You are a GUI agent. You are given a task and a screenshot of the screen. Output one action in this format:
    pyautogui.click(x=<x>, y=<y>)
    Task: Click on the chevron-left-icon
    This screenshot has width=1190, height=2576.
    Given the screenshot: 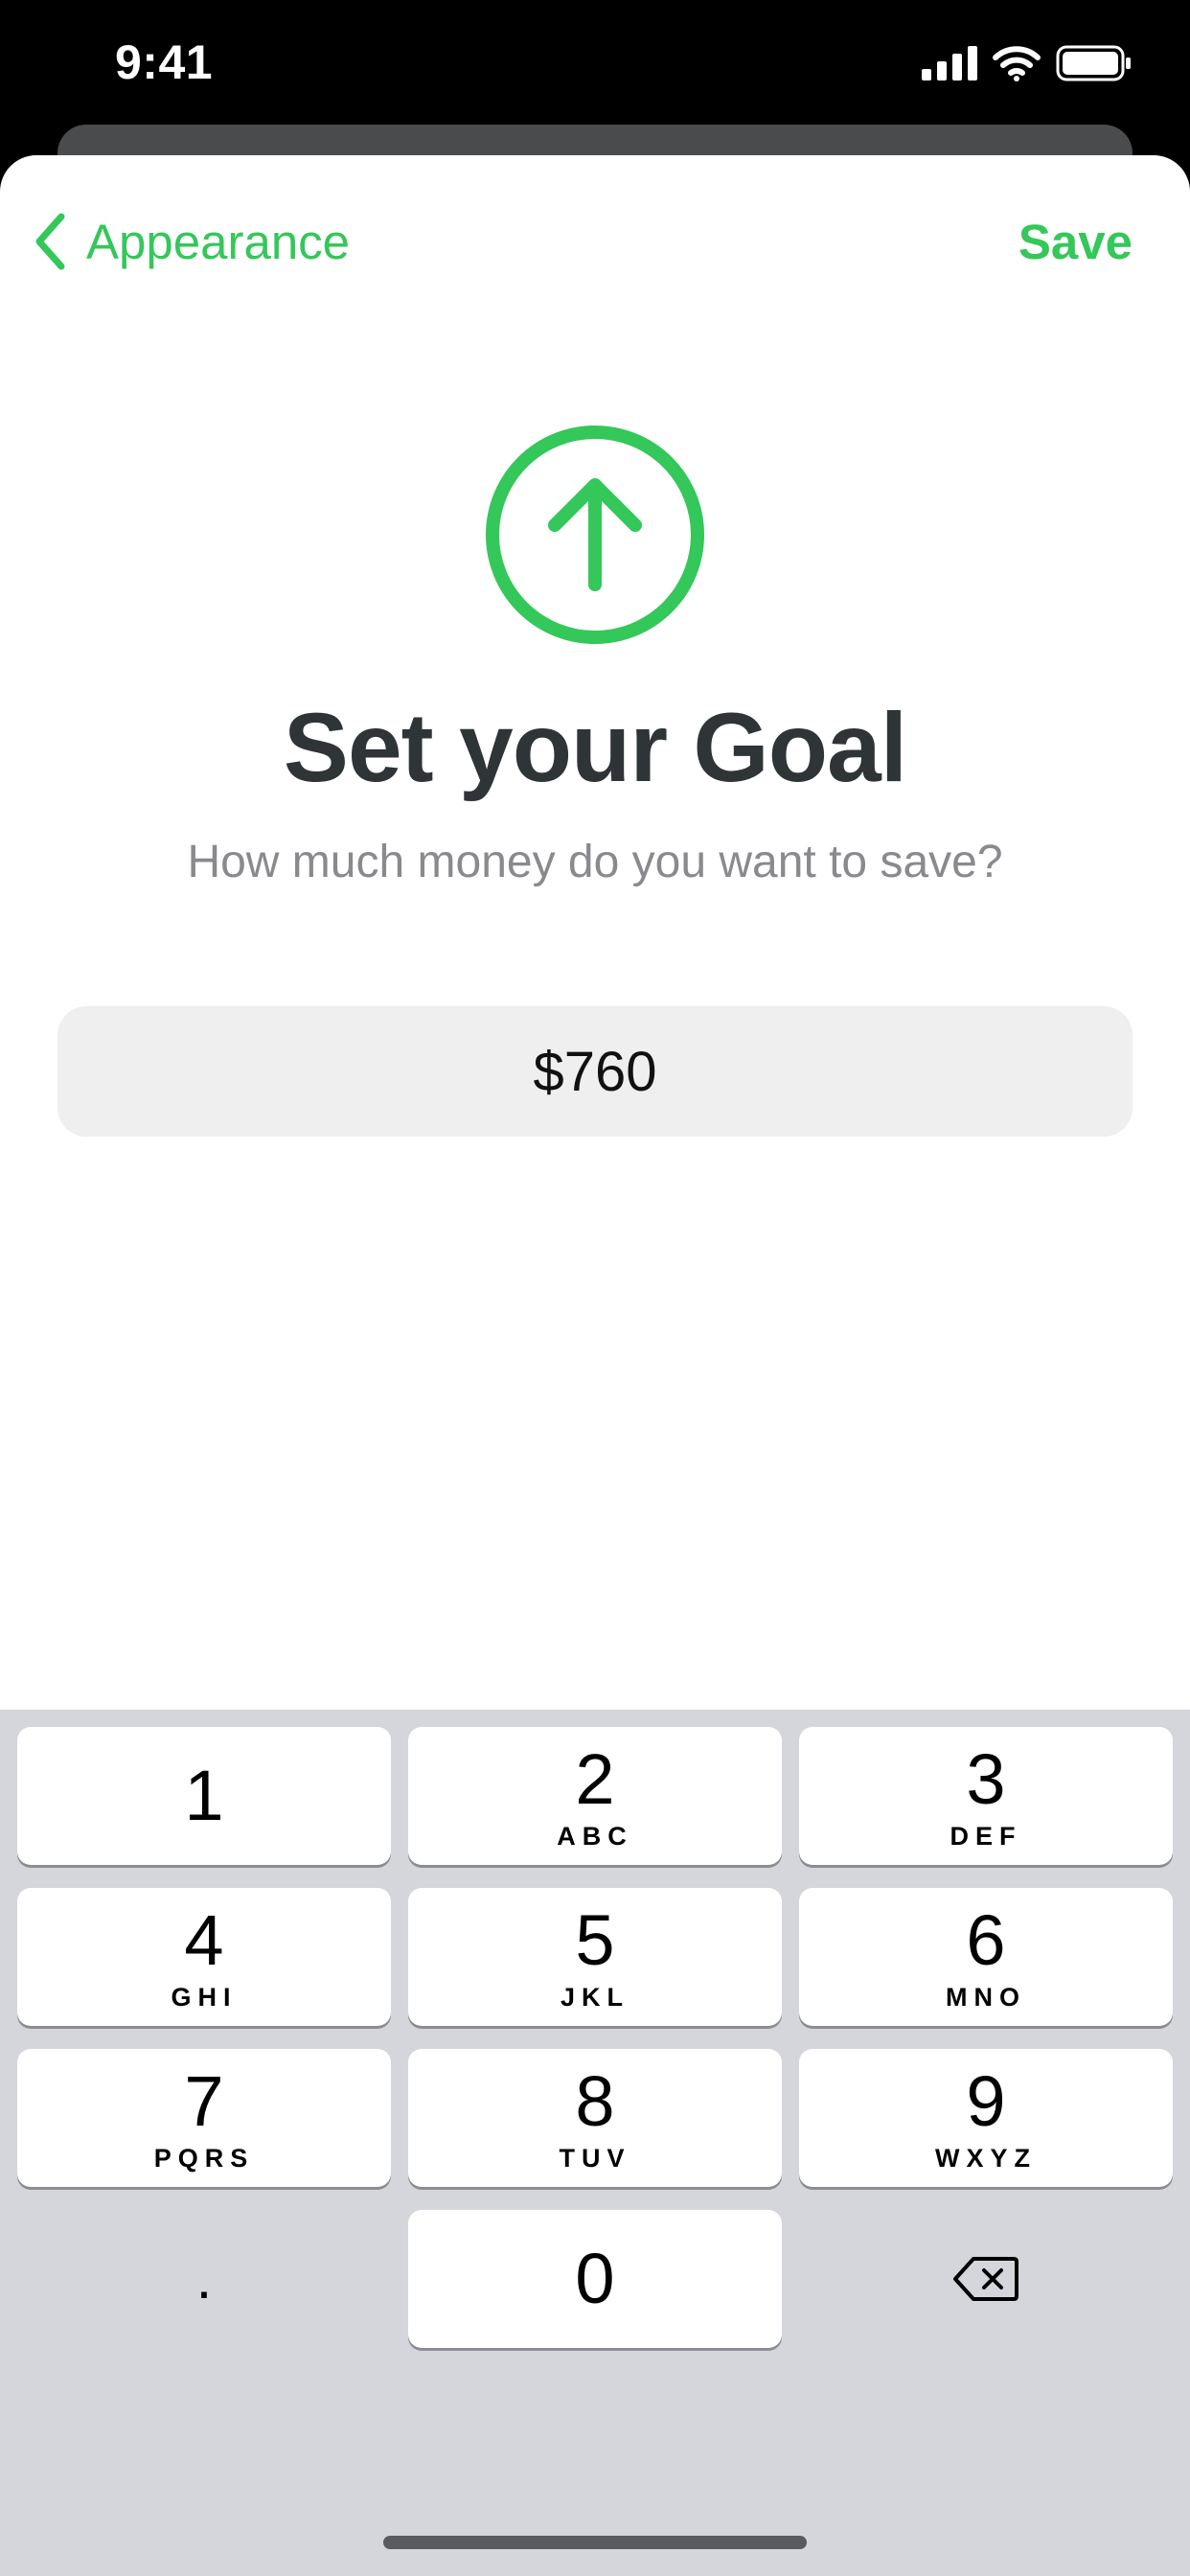 What is the action you would take?
    pyautogui.click(x=50, y=241)
    